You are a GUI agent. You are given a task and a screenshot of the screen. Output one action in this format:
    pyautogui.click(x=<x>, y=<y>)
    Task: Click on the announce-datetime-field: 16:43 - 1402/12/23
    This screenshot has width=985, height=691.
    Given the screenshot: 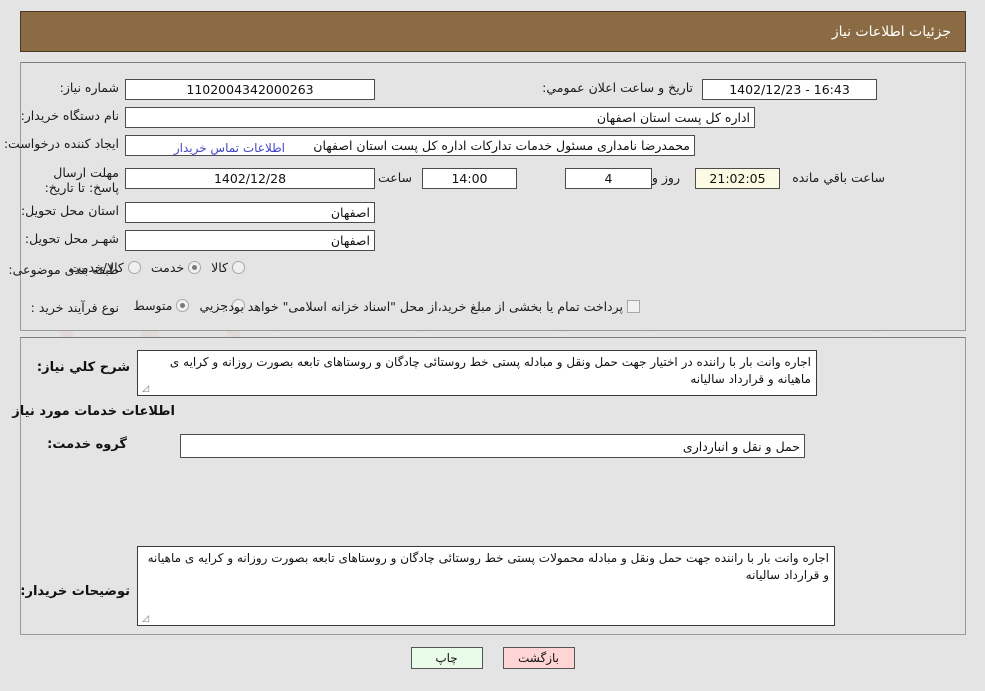 What is the action you would take?
    pyautogui.click(x=789, y=89)
    